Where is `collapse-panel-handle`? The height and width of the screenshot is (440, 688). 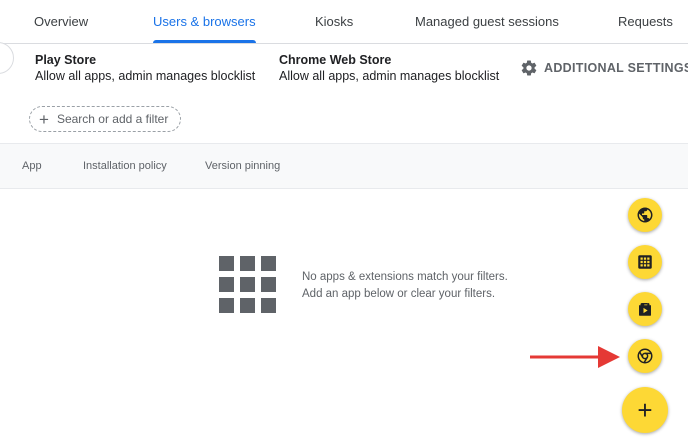
collapse-panel-handle is located at coordinates (7, 58).